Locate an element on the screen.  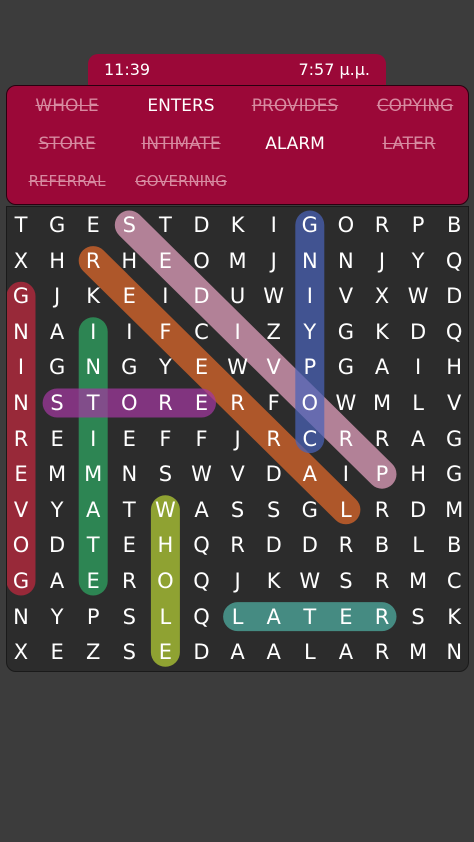
grid-cell: K is located at coordinates (93, 296).